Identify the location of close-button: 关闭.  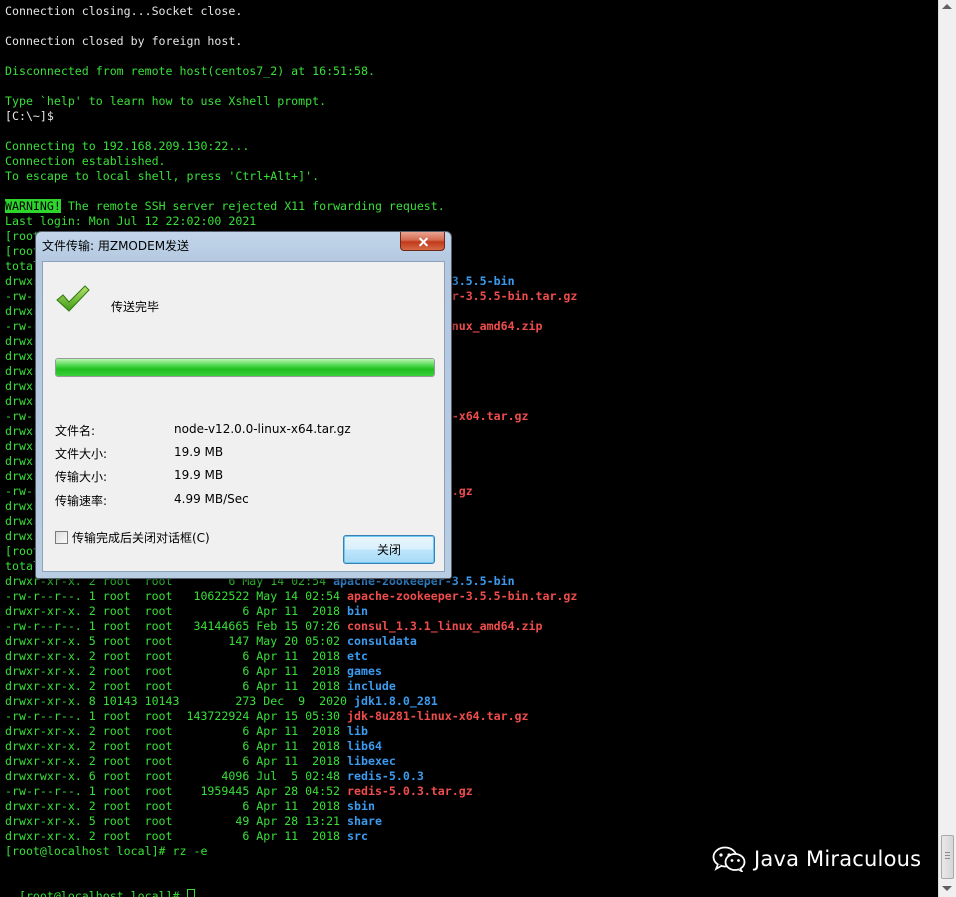
(389, 549).